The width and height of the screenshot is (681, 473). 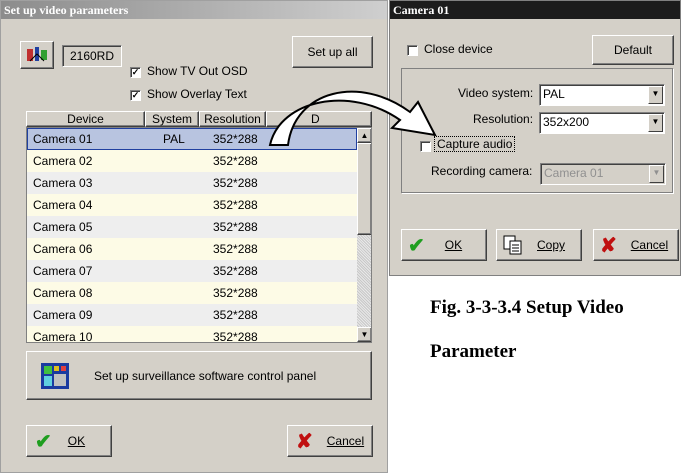 What do you see at coordinates (63, 271) in the screenshot?
I see `device-cell: Camera 07` at bounding box center [63, 271].